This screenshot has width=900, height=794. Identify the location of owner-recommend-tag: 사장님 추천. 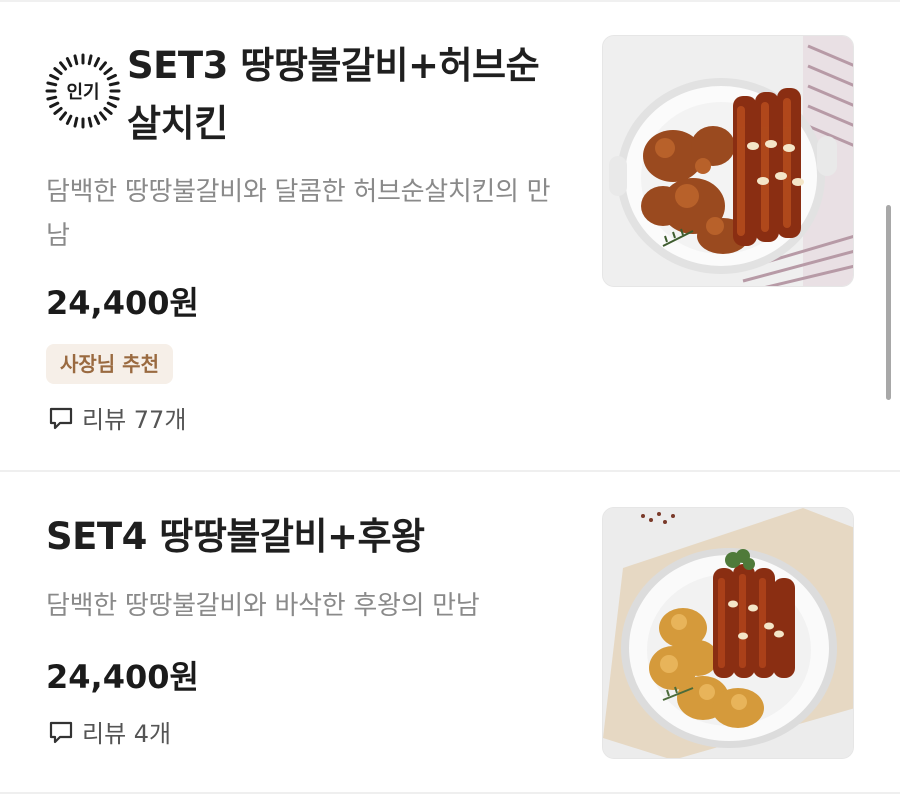
(109, 364).